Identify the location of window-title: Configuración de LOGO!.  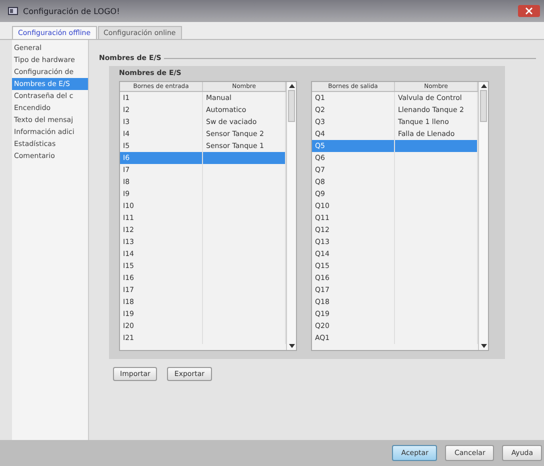
(71, 11).